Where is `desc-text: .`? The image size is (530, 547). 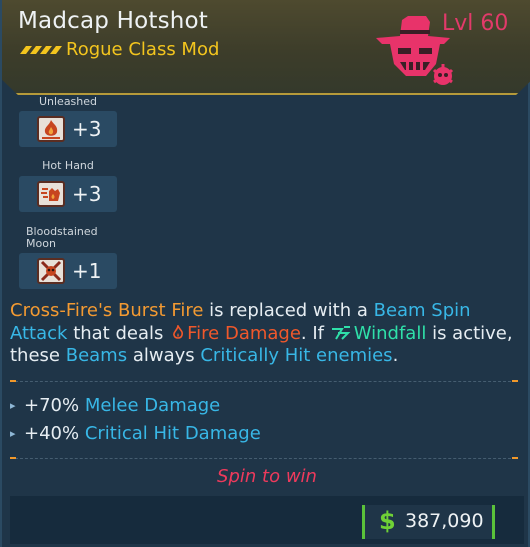 desc-text: . is located at coordinates (395, 355).